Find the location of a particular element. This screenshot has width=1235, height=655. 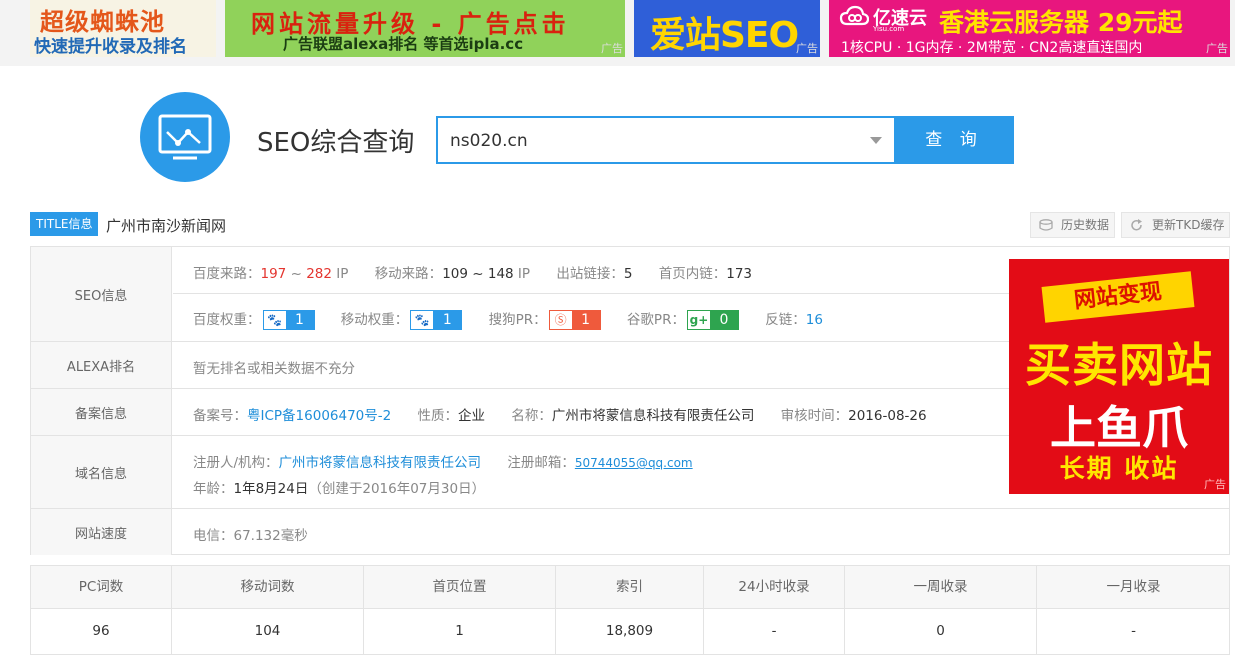

baidu-source-low: 197 is located at coordinates (274, 274).